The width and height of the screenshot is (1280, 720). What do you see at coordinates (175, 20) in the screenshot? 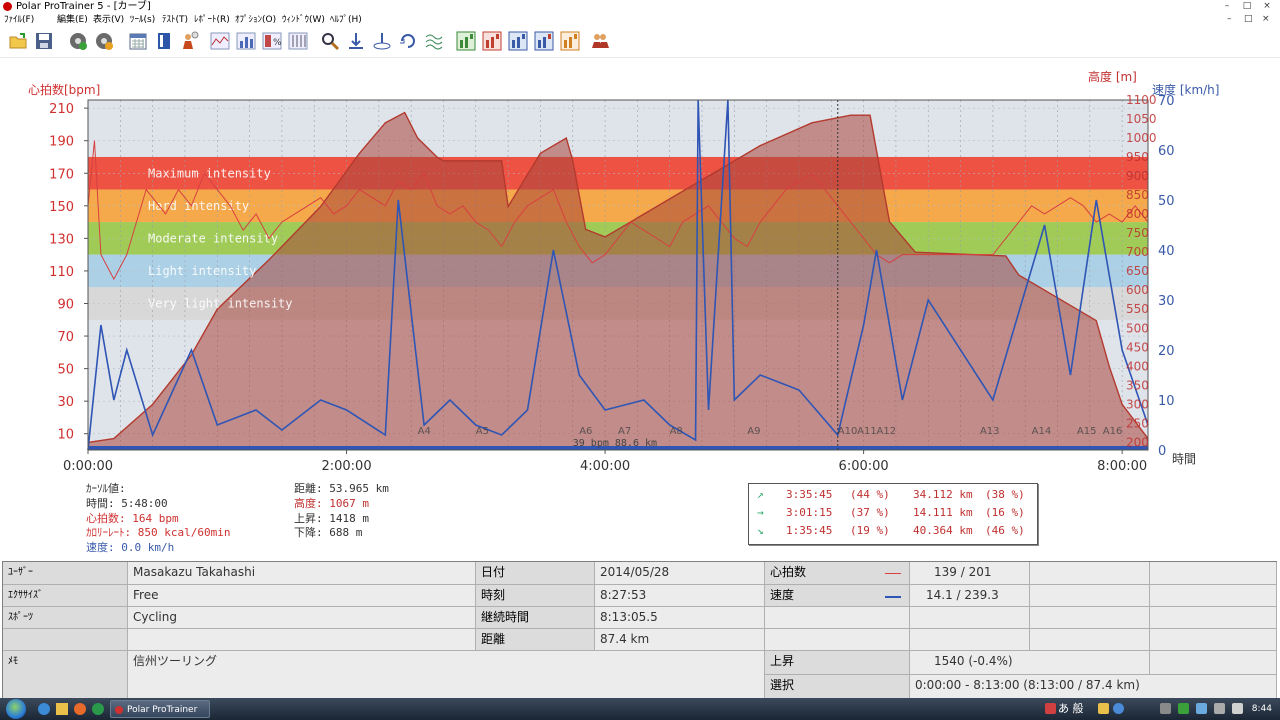
I see `menu-test: ﾃｽﾄ(T)` at bounding box center [175, 20].